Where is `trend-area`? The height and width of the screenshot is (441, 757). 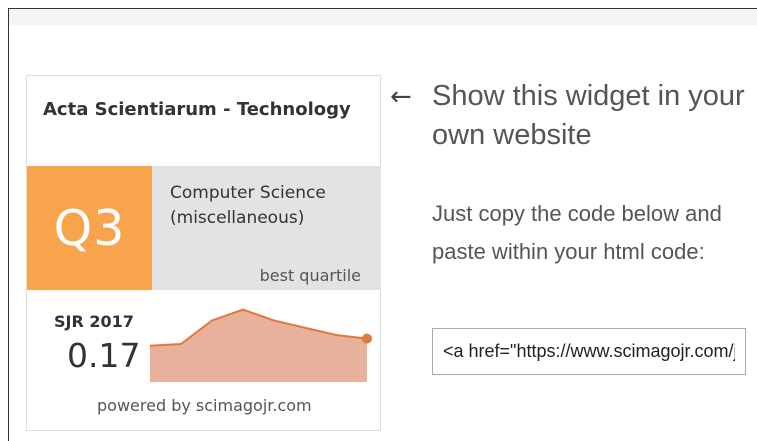
trend-area is located at coordinates (258, 345).